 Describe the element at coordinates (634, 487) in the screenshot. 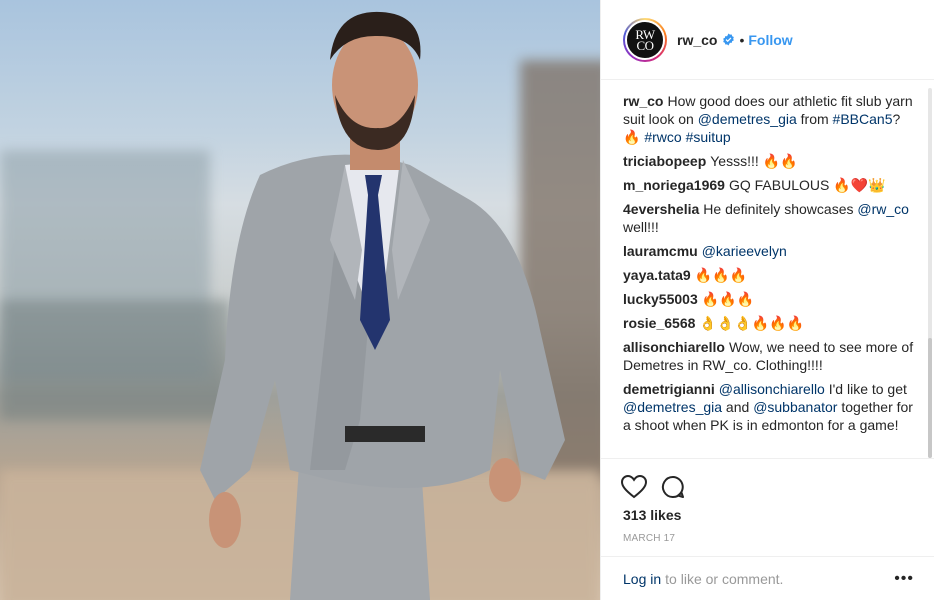

I see `heart-icon` at that location.